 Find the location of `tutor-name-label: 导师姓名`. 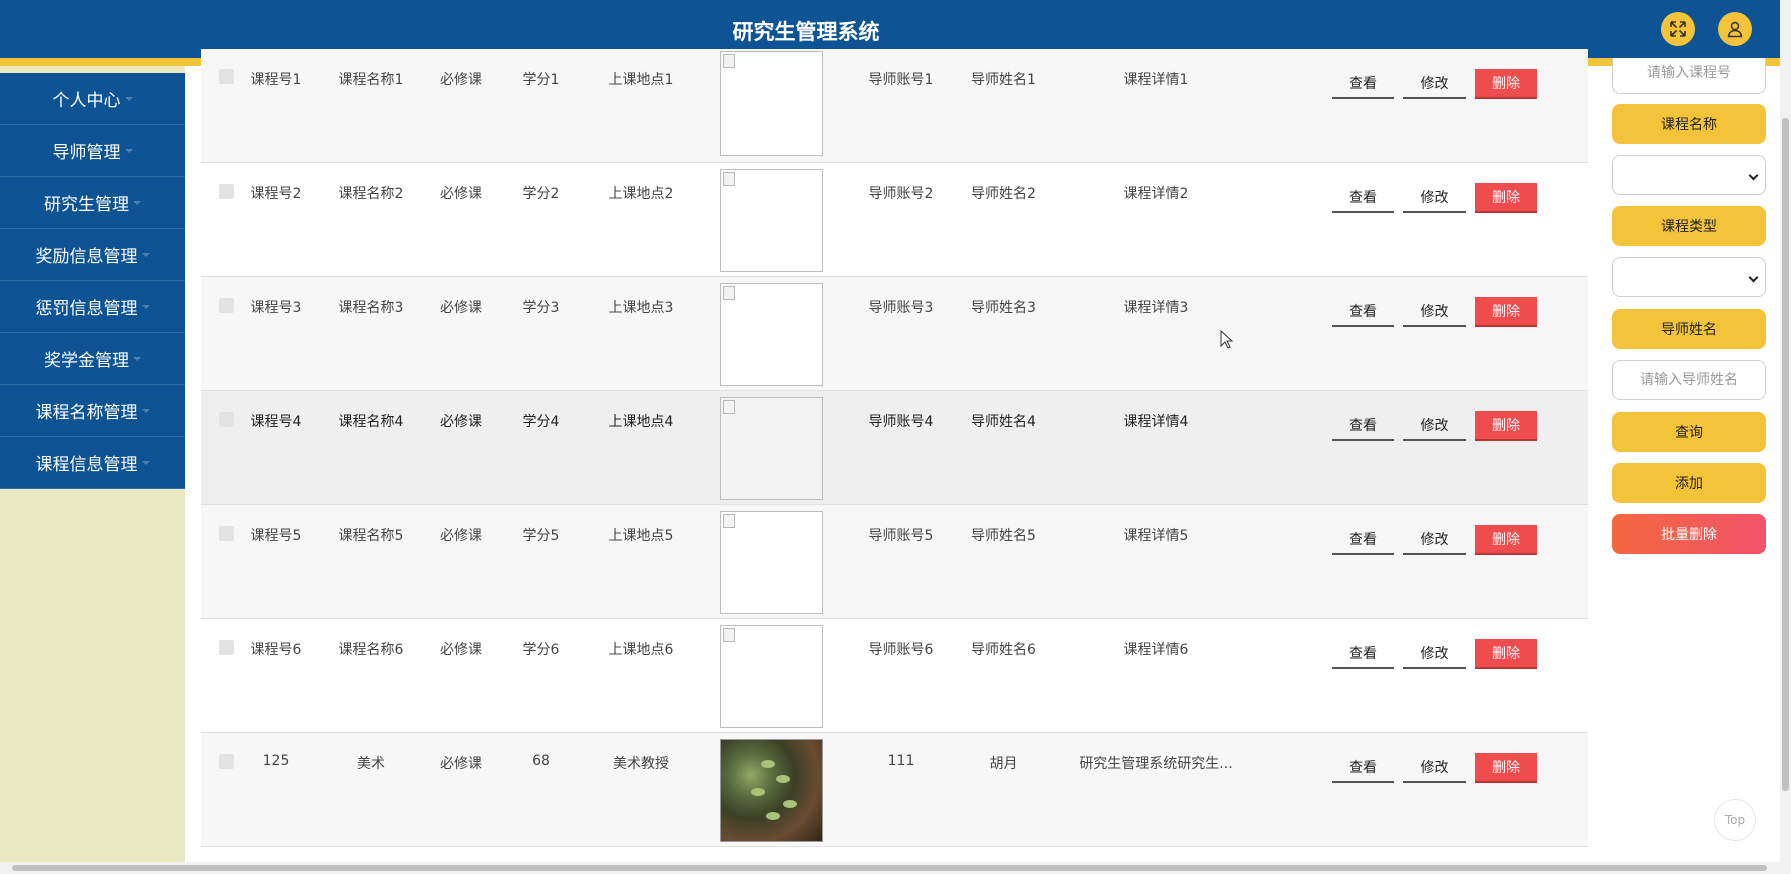

tutor-name-label: 导师姓名 is located at coordinates (1689, 329).